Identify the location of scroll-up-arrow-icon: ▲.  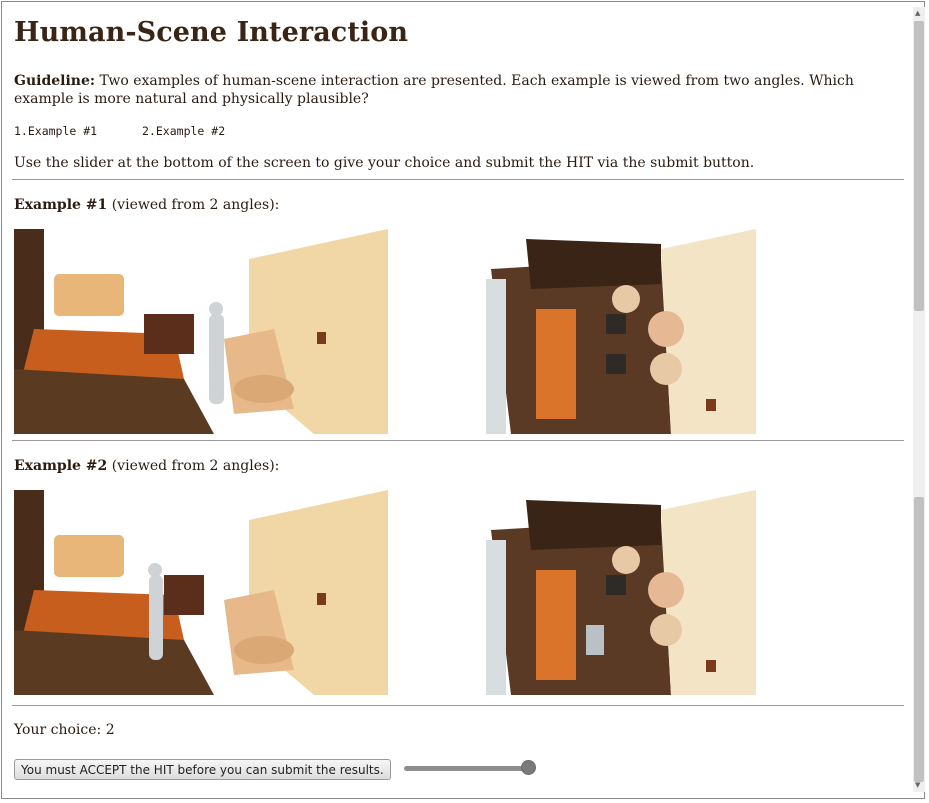
(917, 13).